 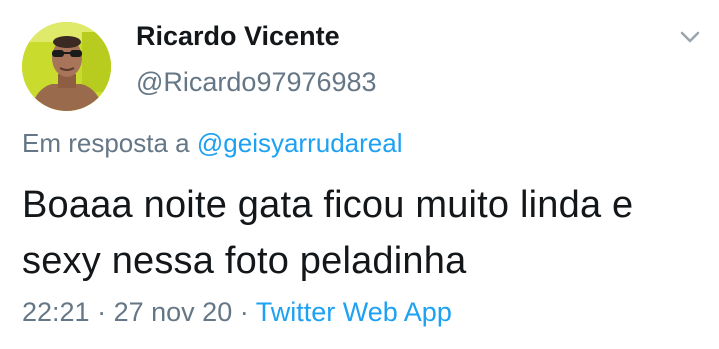 What do you see at coordinates (256, 82) in the screenshot?
I see `author-handle: @Ricardo97976983` at bounding box center [256, 82].